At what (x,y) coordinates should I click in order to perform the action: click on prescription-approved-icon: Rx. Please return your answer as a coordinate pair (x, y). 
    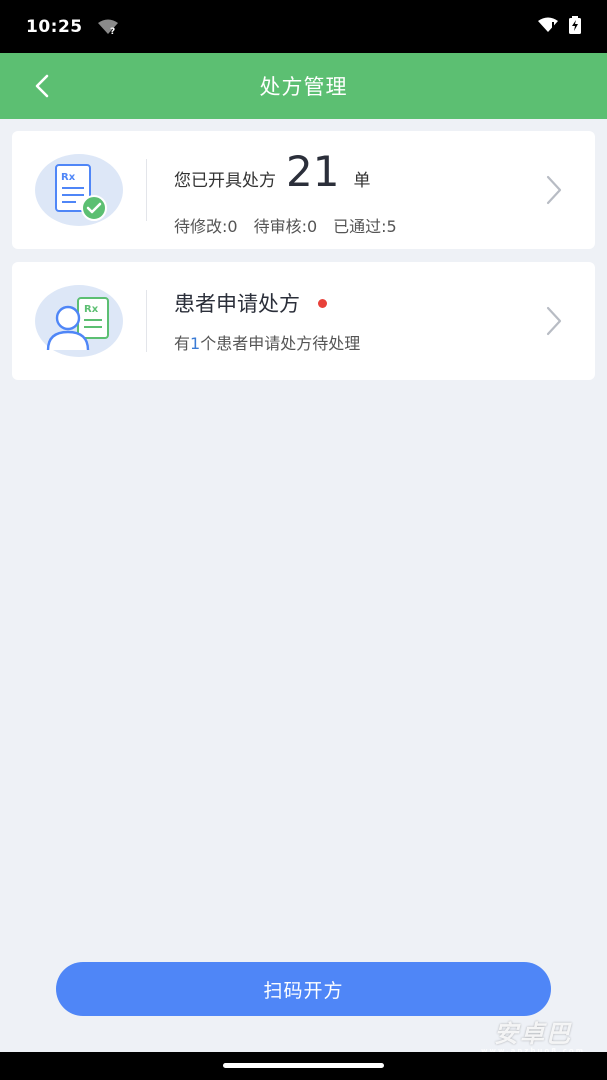
    Looking at the image, I should click on (79, 190).